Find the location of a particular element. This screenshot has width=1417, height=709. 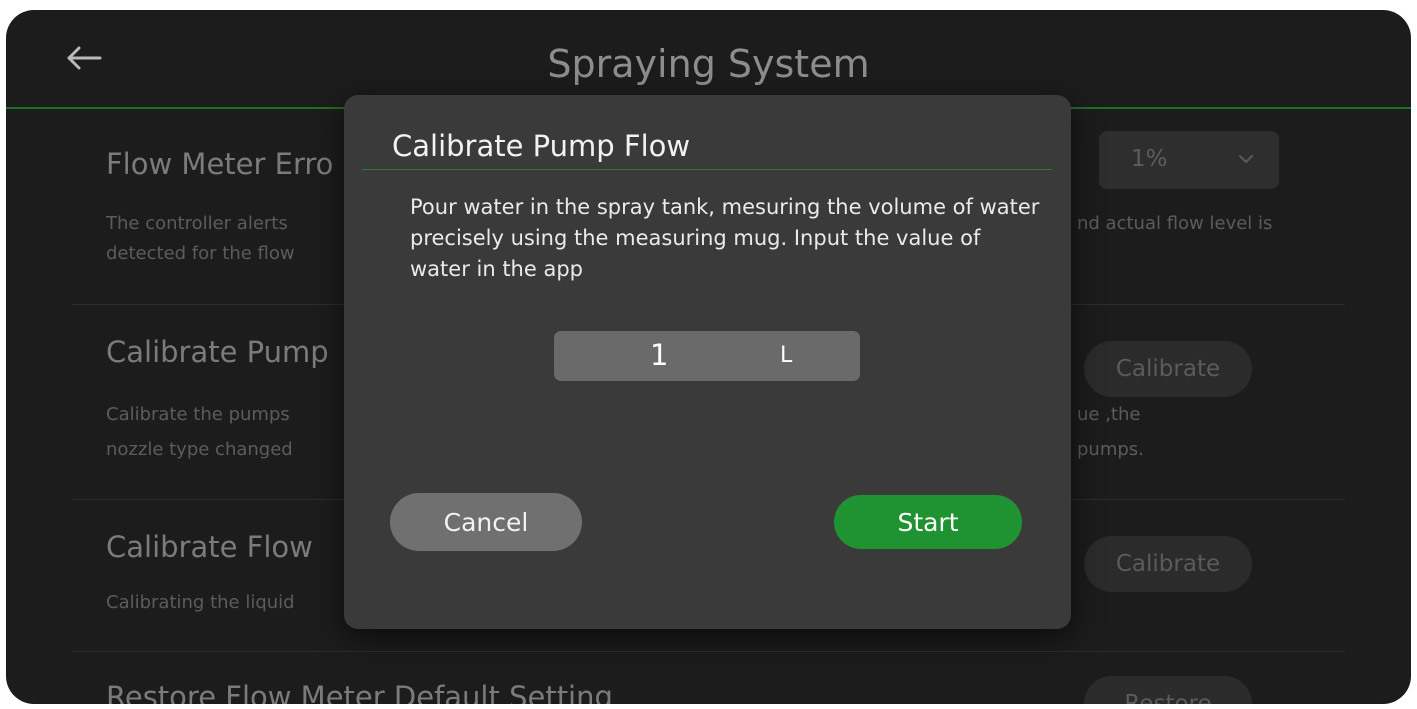

section-desc-right-line-2: pumps. is located at coordinates (1110, 449).